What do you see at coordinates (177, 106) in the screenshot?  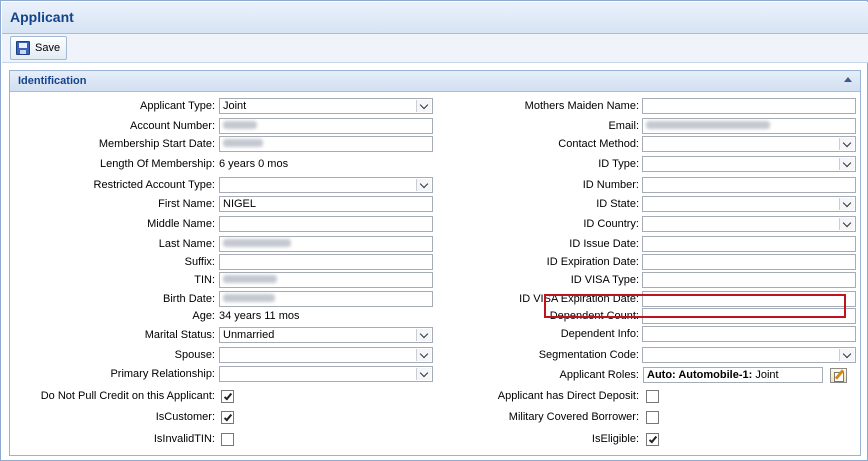 I see `applicant-type-label: Applicant Type:` at bounding box center [177, 106].